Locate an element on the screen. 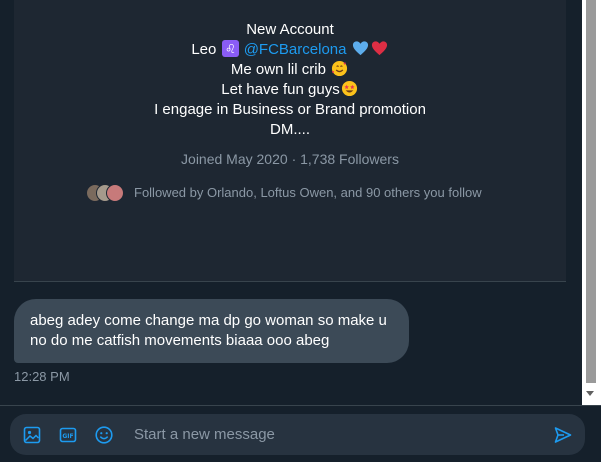  blue-heart-icon is located at coordinates (360, 48).